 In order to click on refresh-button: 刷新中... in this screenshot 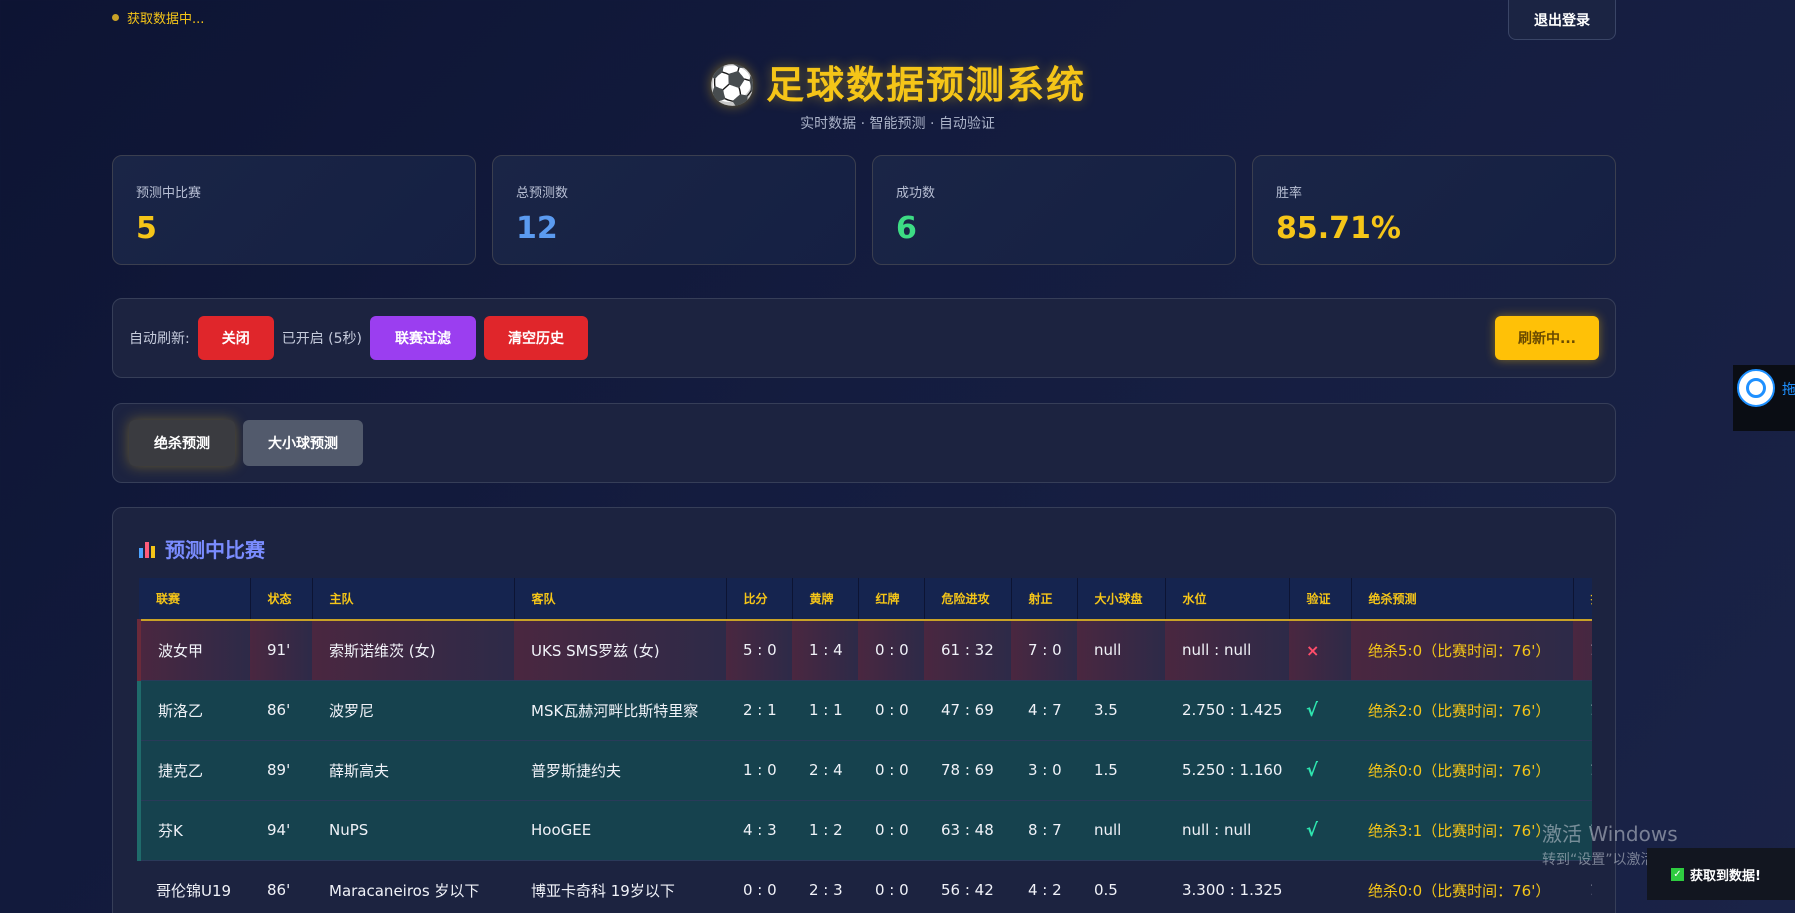, I will do `click(1547, 338)`.